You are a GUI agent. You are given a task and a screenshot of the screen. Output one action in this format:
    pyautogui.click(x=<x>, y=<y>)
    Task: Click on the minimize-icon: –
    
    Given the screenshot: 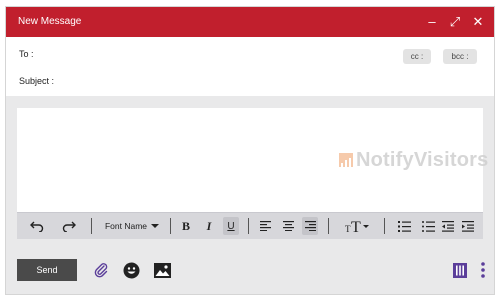 What is the action you would take?
    pyautogui.click(x=432, y=22)
    